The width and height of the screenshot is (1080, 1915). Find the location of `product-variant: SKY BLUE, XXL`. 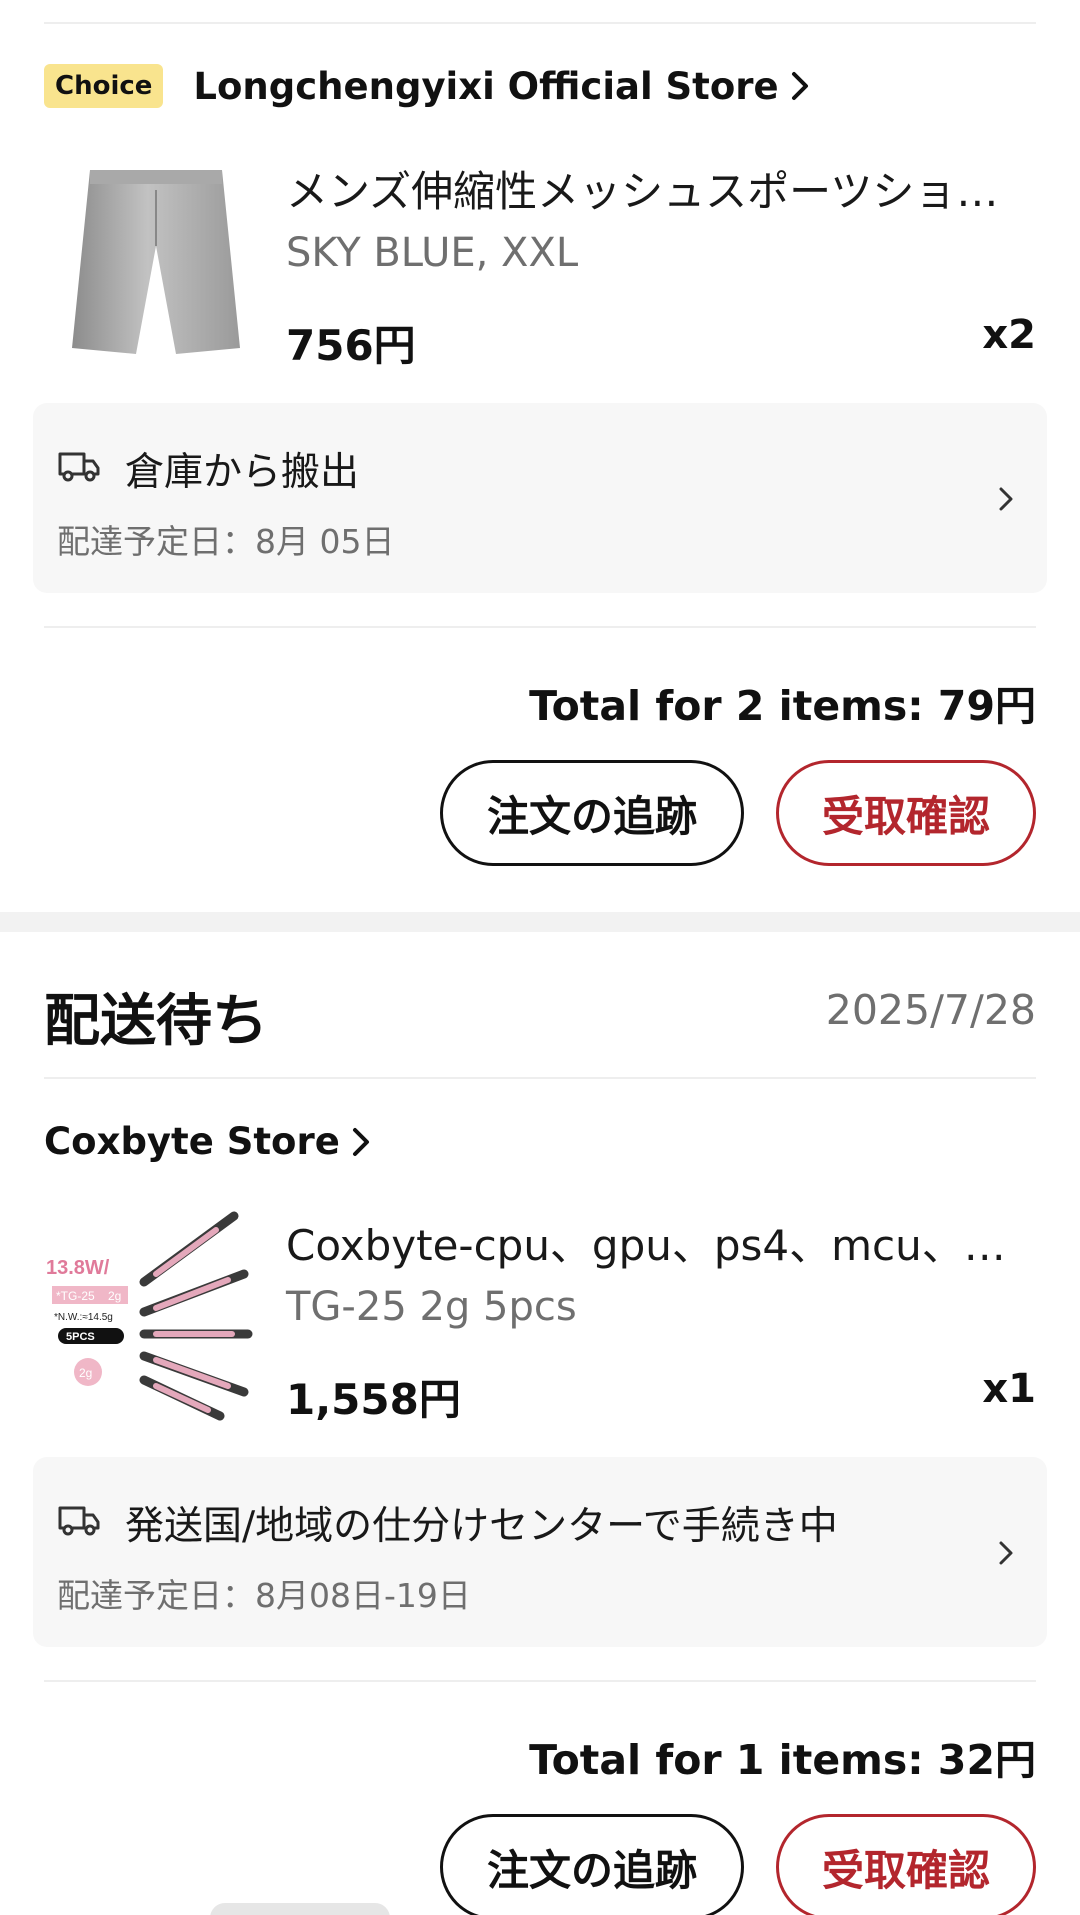

product-variant: SKY BLUE, XXL is located at coordinates (432, 253).